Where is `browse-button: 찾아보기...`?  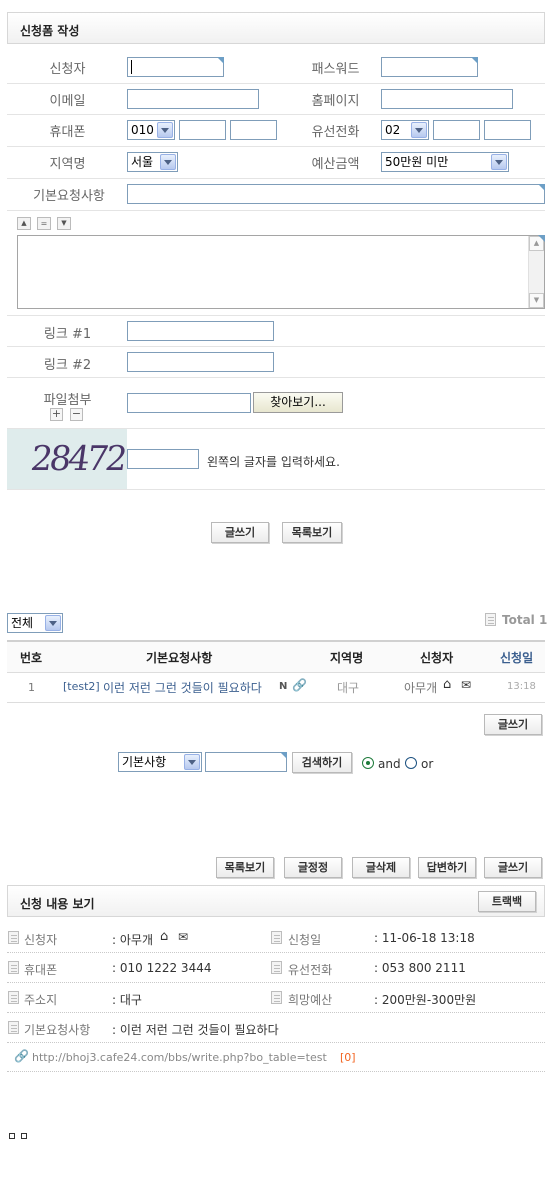
browse-button: 찾아보기... is located at coordinates (298, 402).